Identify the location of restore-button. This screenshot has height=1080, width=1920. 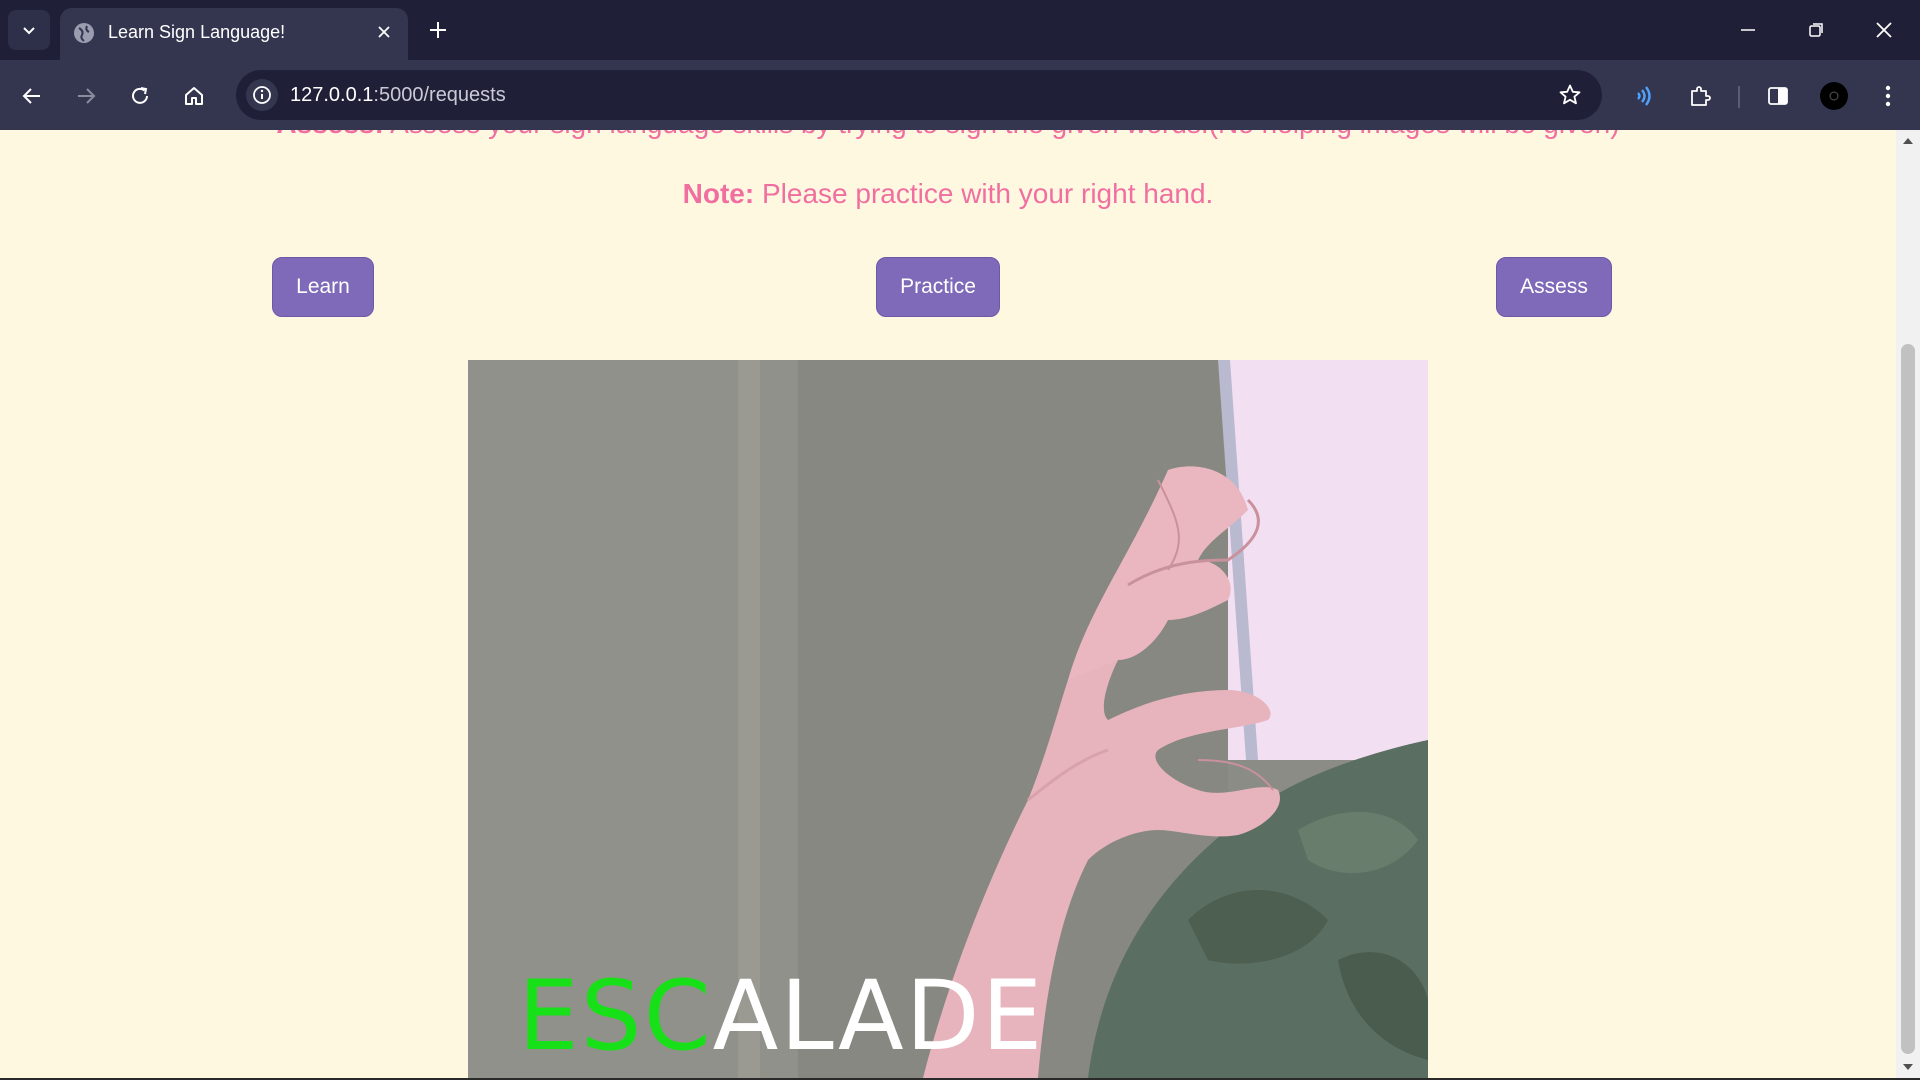
(1816, 30).